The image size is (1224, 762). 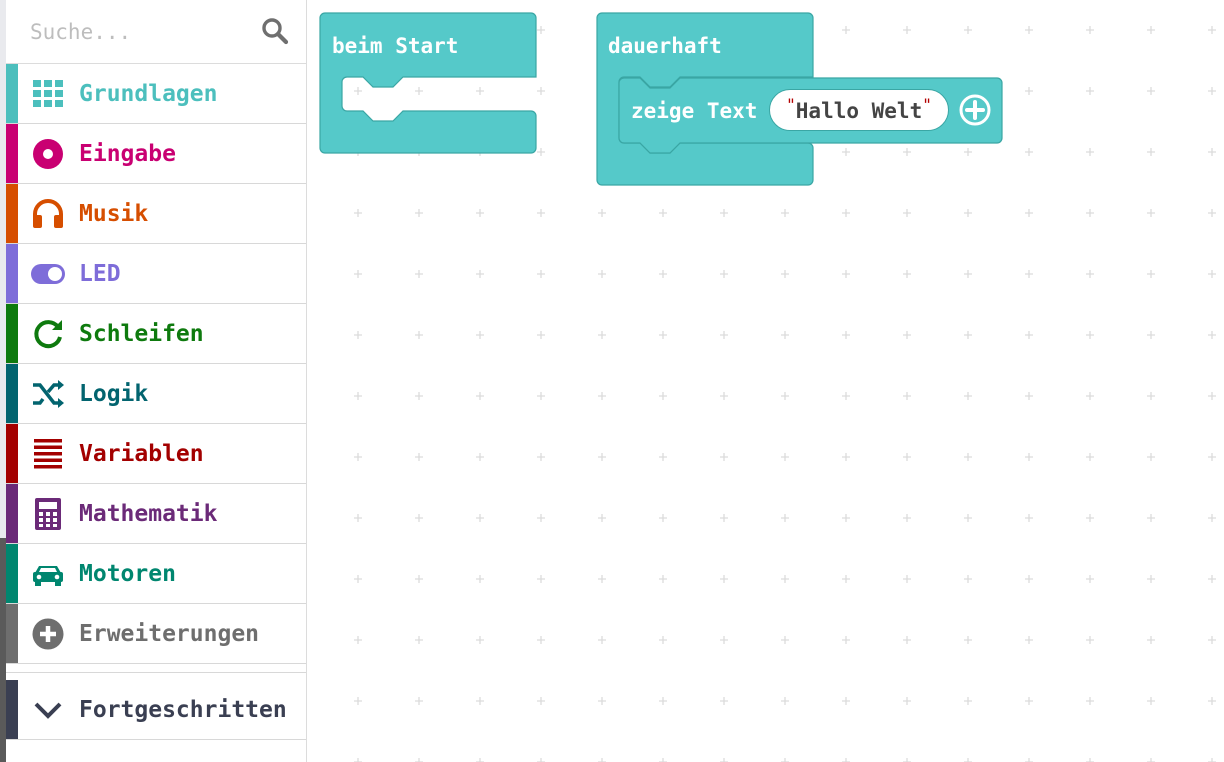 I want to click on toolbox-divider, so click(x=156, y=668).